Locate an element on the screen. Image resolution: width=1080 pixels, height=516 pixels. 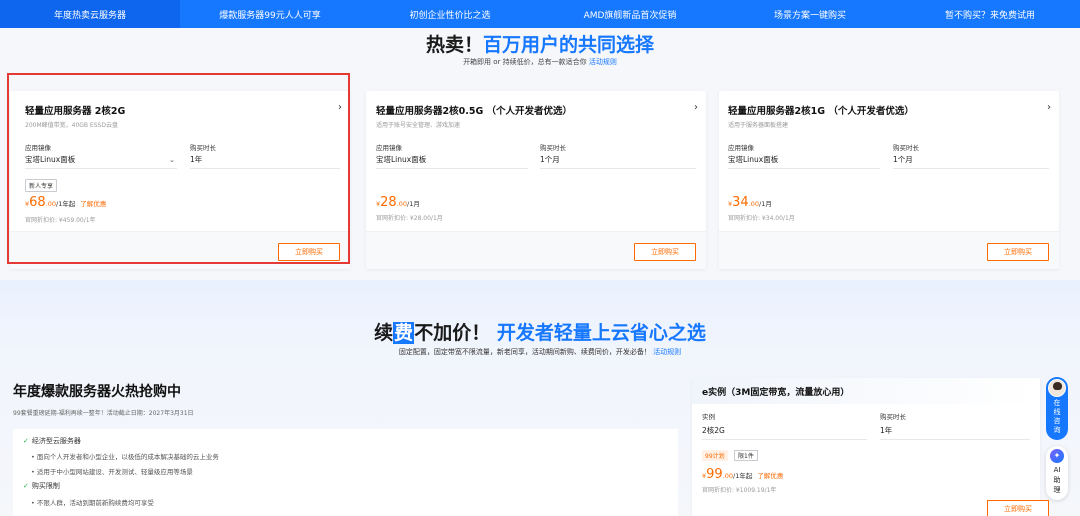
instance-select: 2核2G is located at coordinates (784, 432).